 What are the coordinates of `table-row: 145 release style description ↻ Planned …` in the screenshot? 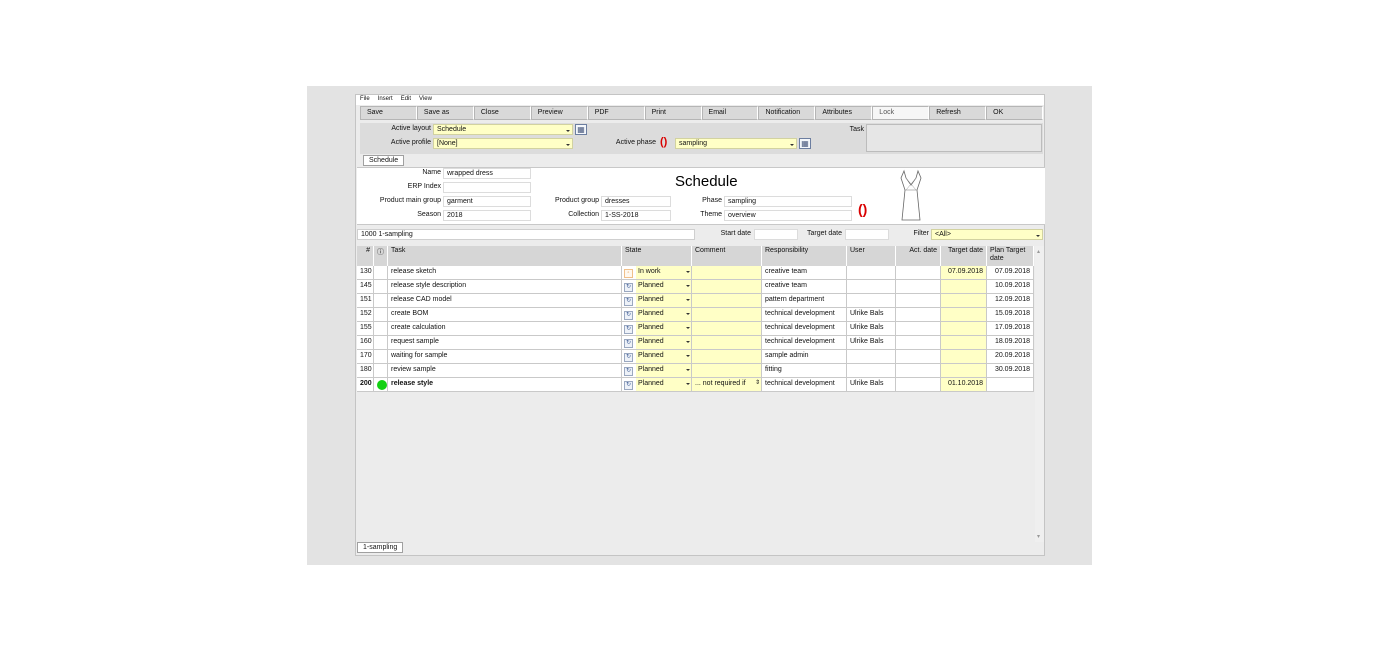 It's located at (695, 287).